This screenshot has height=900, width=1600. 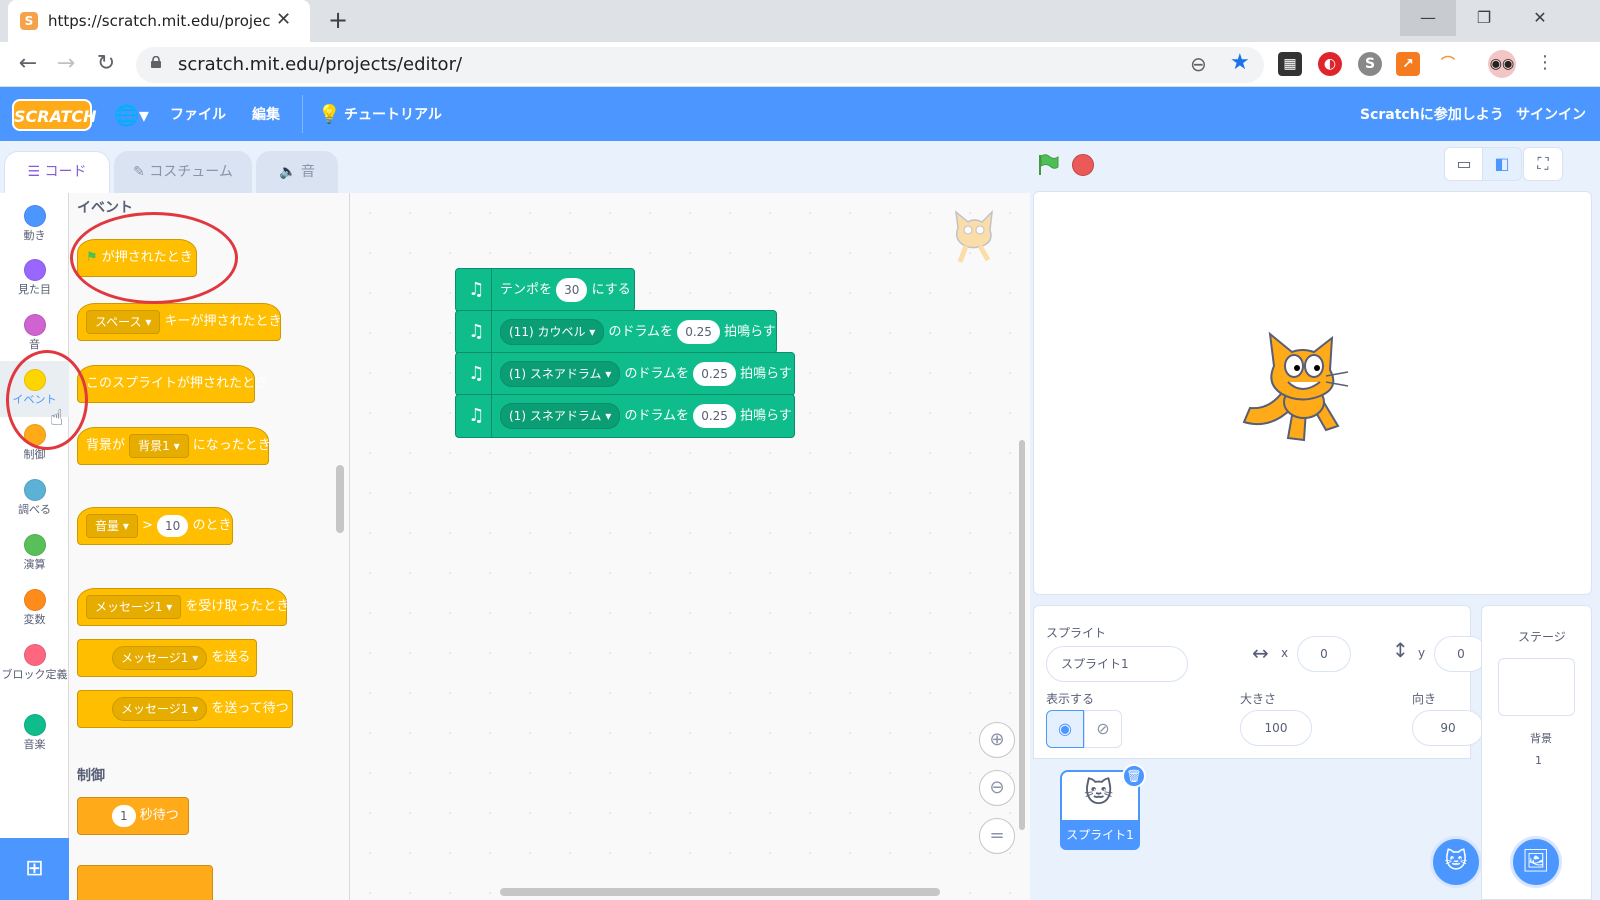 What do you see at coordinates (156, 62) in the screenshot?
I see `lock-icon` at bounding box center [156, 62].